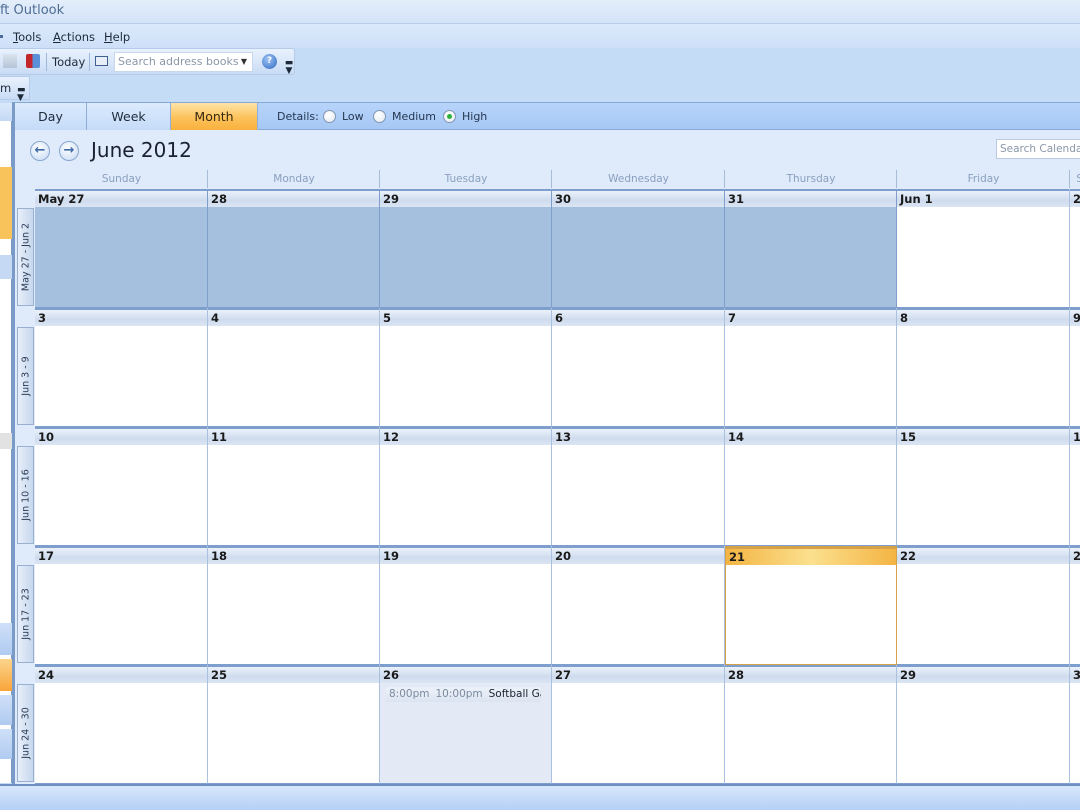 The width and height of the screenshot is (1080, 810). What do you see at coordinates (25, 376) in the screenshot?
I see `week-label: Jun 3 - 9` at bounding box center [25, 376].